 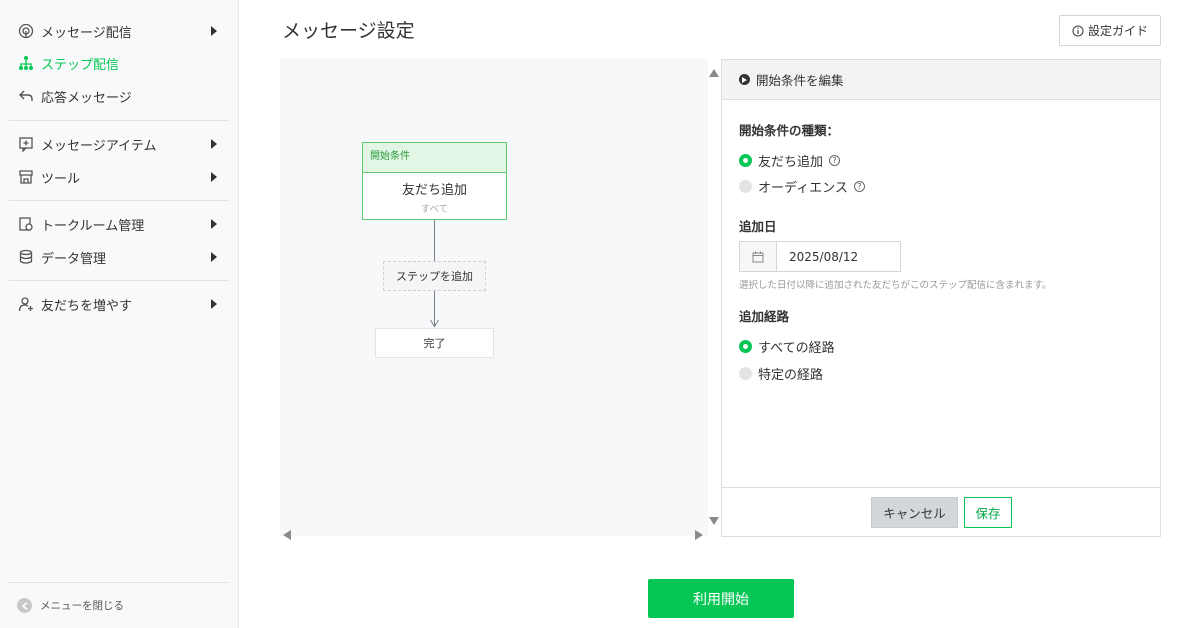 What do you see at coordinates (699, 534) in the screenshot?
I see `scroll-right-arrow-icon` at bounding box center [699, 534].